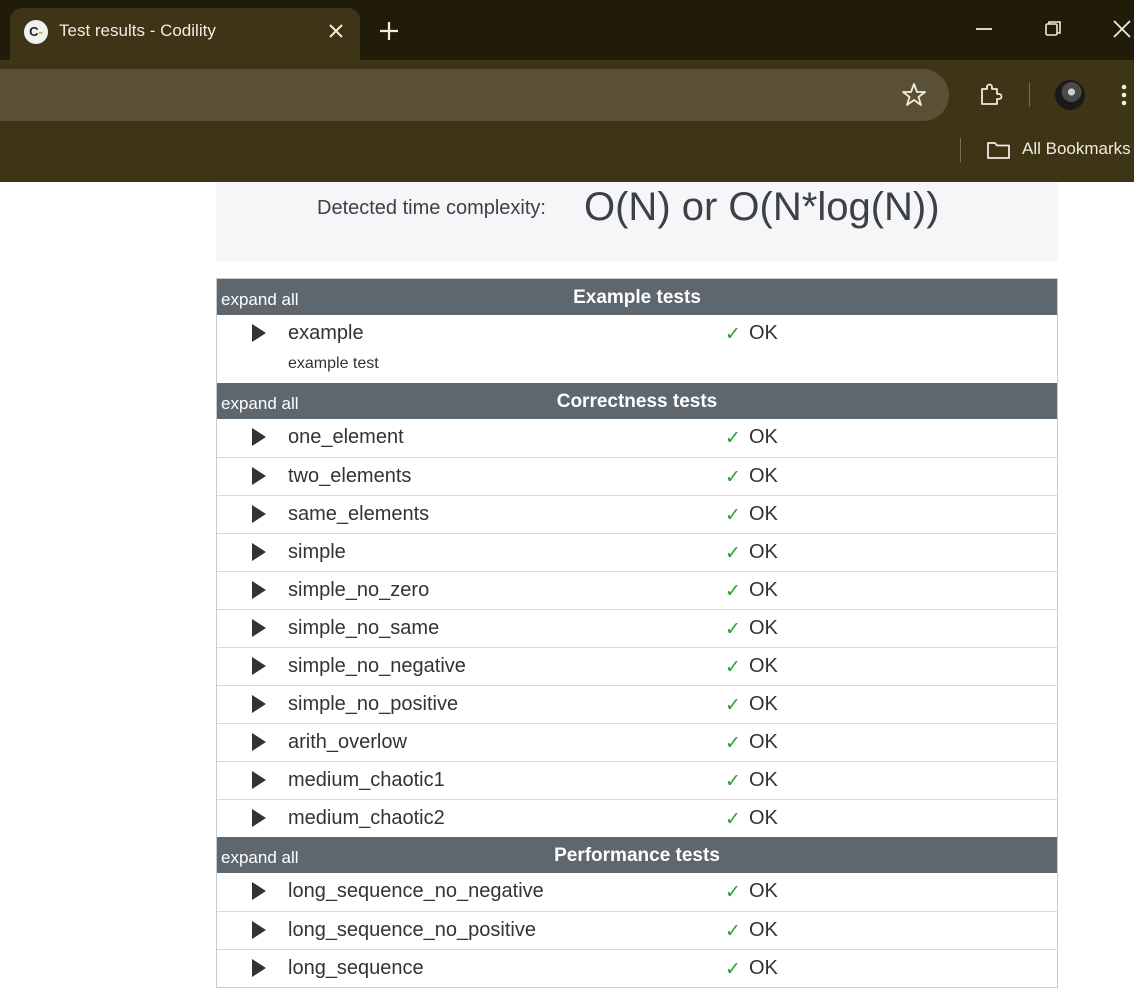 Image resolution: width=1134 pixels, height=1008 pixels. What do you see at coordinates (1120, 29) in the screenshot?
I see `window-close-icon` at bounding box center [1120, 29].